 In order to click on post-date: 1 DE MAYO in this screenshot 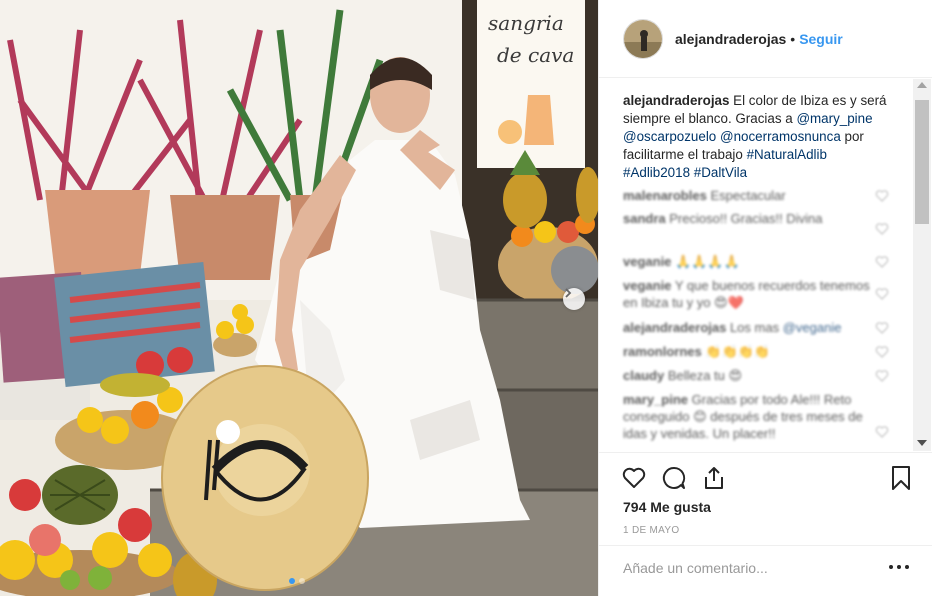, I will do `click(651, 530)`.